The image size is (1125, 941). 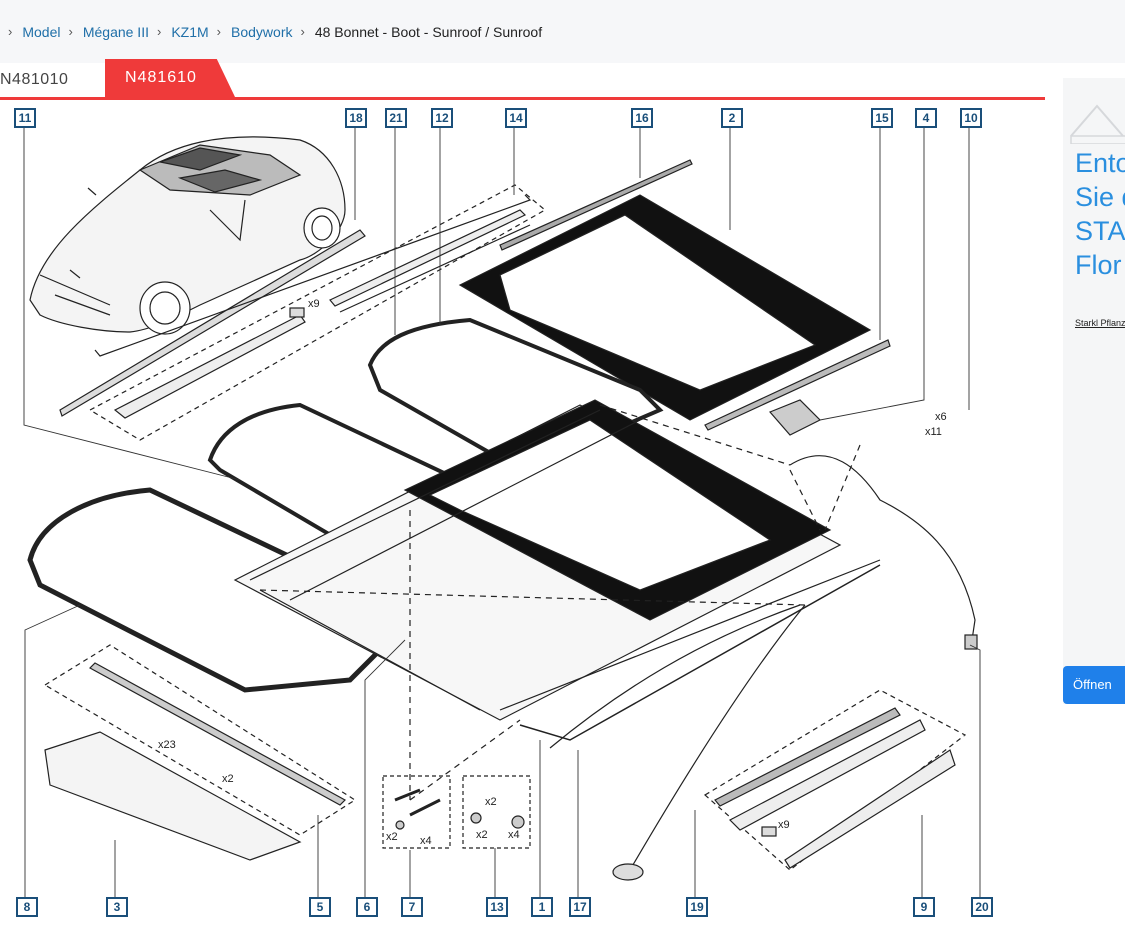 What do you see at coordinates (170, 78) in the screenshot?
I see `tab-n481610: N481610` at bounding box center [170, 78].